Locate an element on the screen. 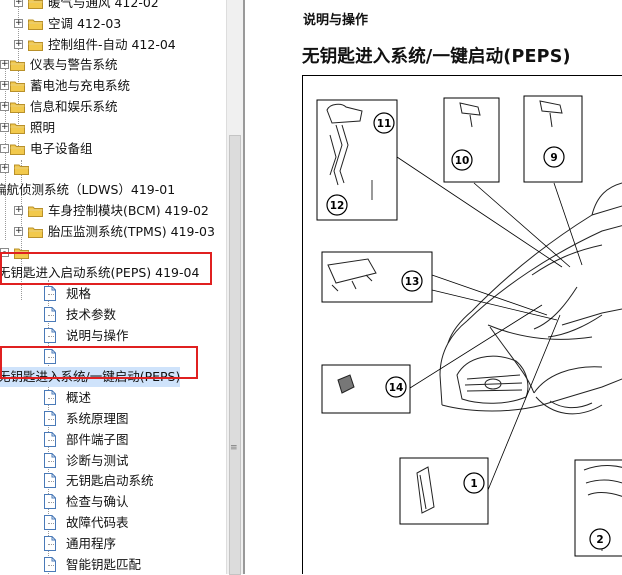 Image resolution: width=622 pixels, height=575 pixels. tree-item-label: 暖气与通风 412-02 is located at coordinates (103, 6).